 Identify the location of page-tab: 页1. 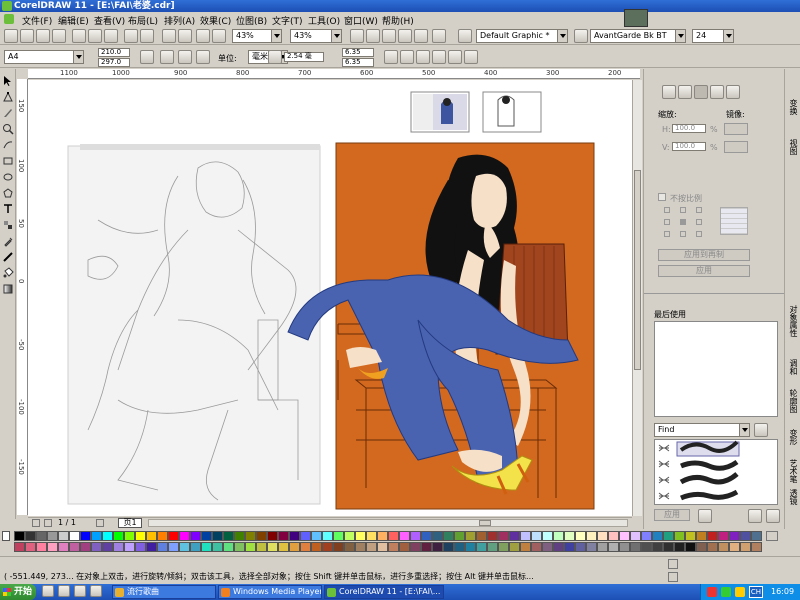
(130, 523).